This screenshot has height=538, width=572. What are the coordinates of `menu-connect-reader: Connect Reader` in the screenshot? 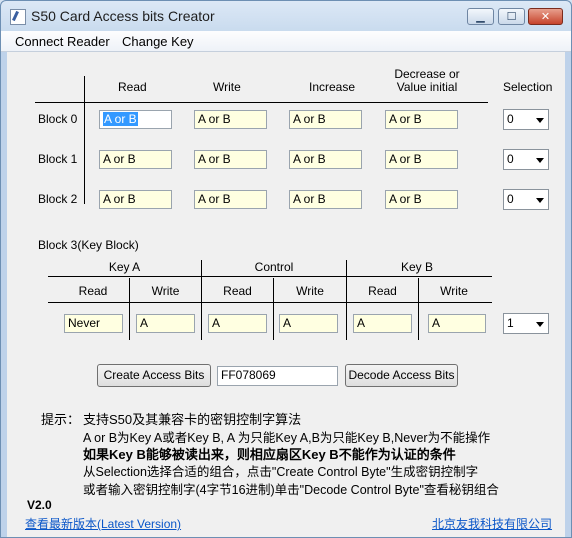 It's located at (62, 41).